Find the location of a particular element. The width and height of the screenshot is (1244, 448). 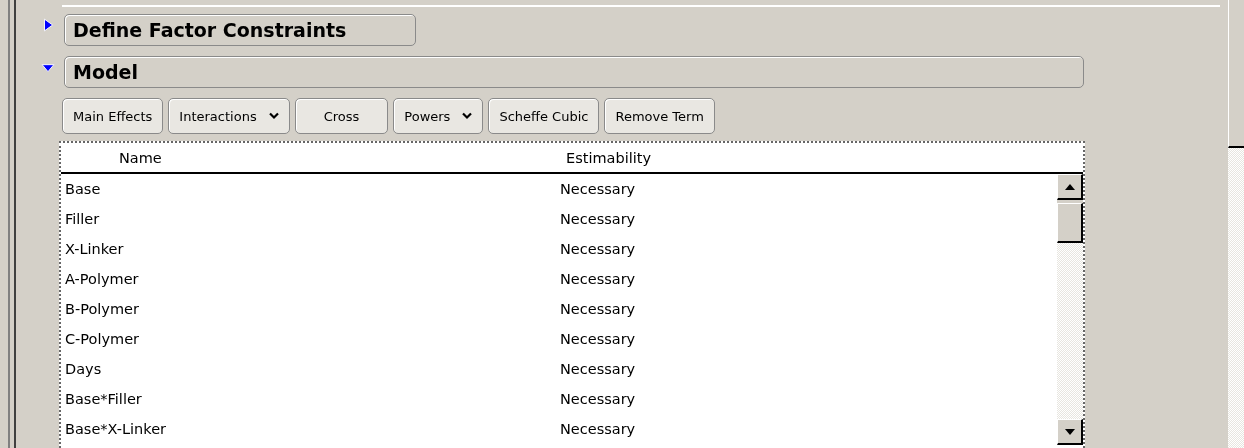

table-cell-text: B-Polymer is located at coordinates (102, 309).